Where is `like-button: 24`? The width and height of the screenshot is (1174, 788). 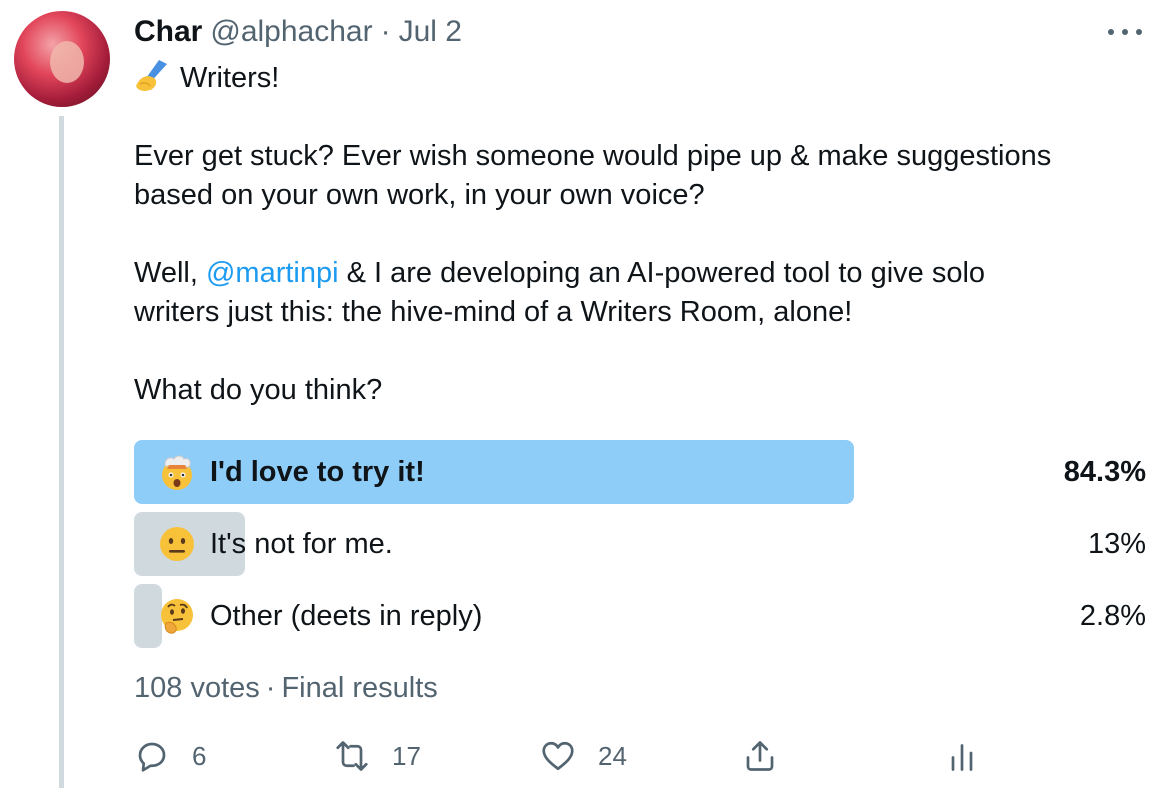 like-button: 24 is located at coordinates (583, 756).